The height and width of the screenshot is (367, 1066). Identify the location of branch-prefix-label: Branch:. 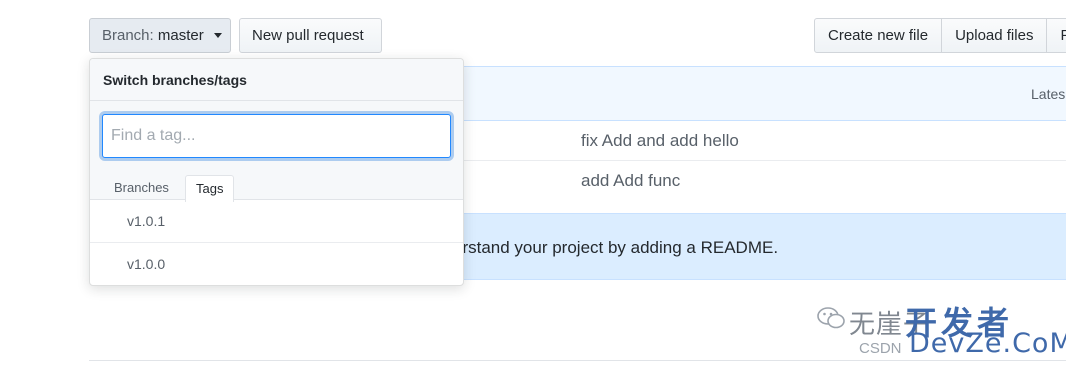
(128, 35).